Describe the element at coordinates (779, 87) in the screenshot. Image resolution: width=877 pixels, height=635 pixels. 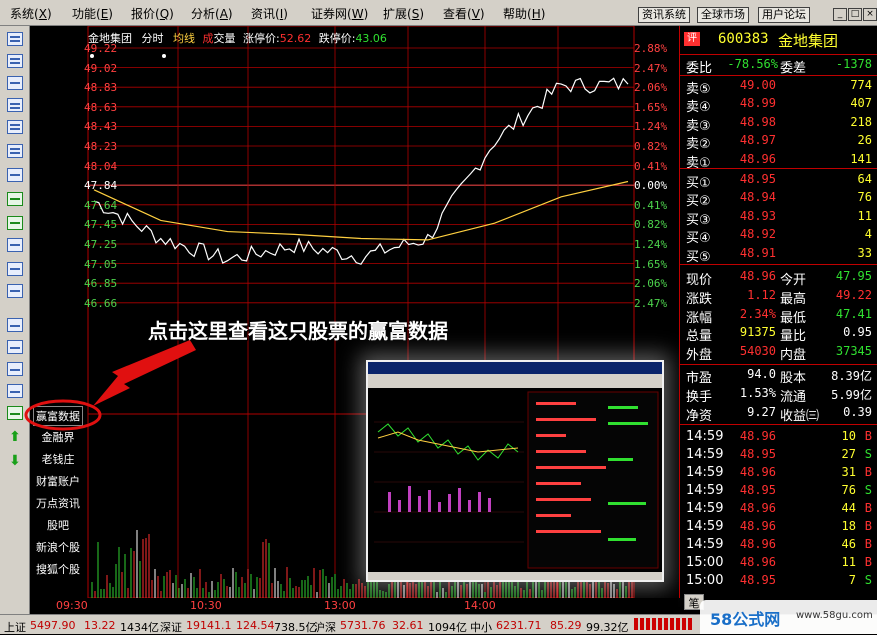
I see `sell-level-row: 卖⑤ 49.00 774` at that location.